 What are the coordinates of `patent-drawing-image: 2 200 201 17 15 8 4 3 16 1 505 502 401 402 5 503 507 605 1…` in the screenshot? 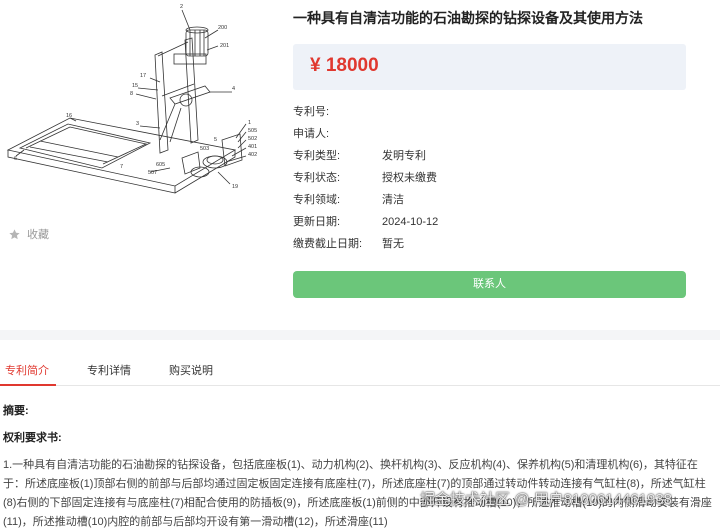 It's located at (135, 105).